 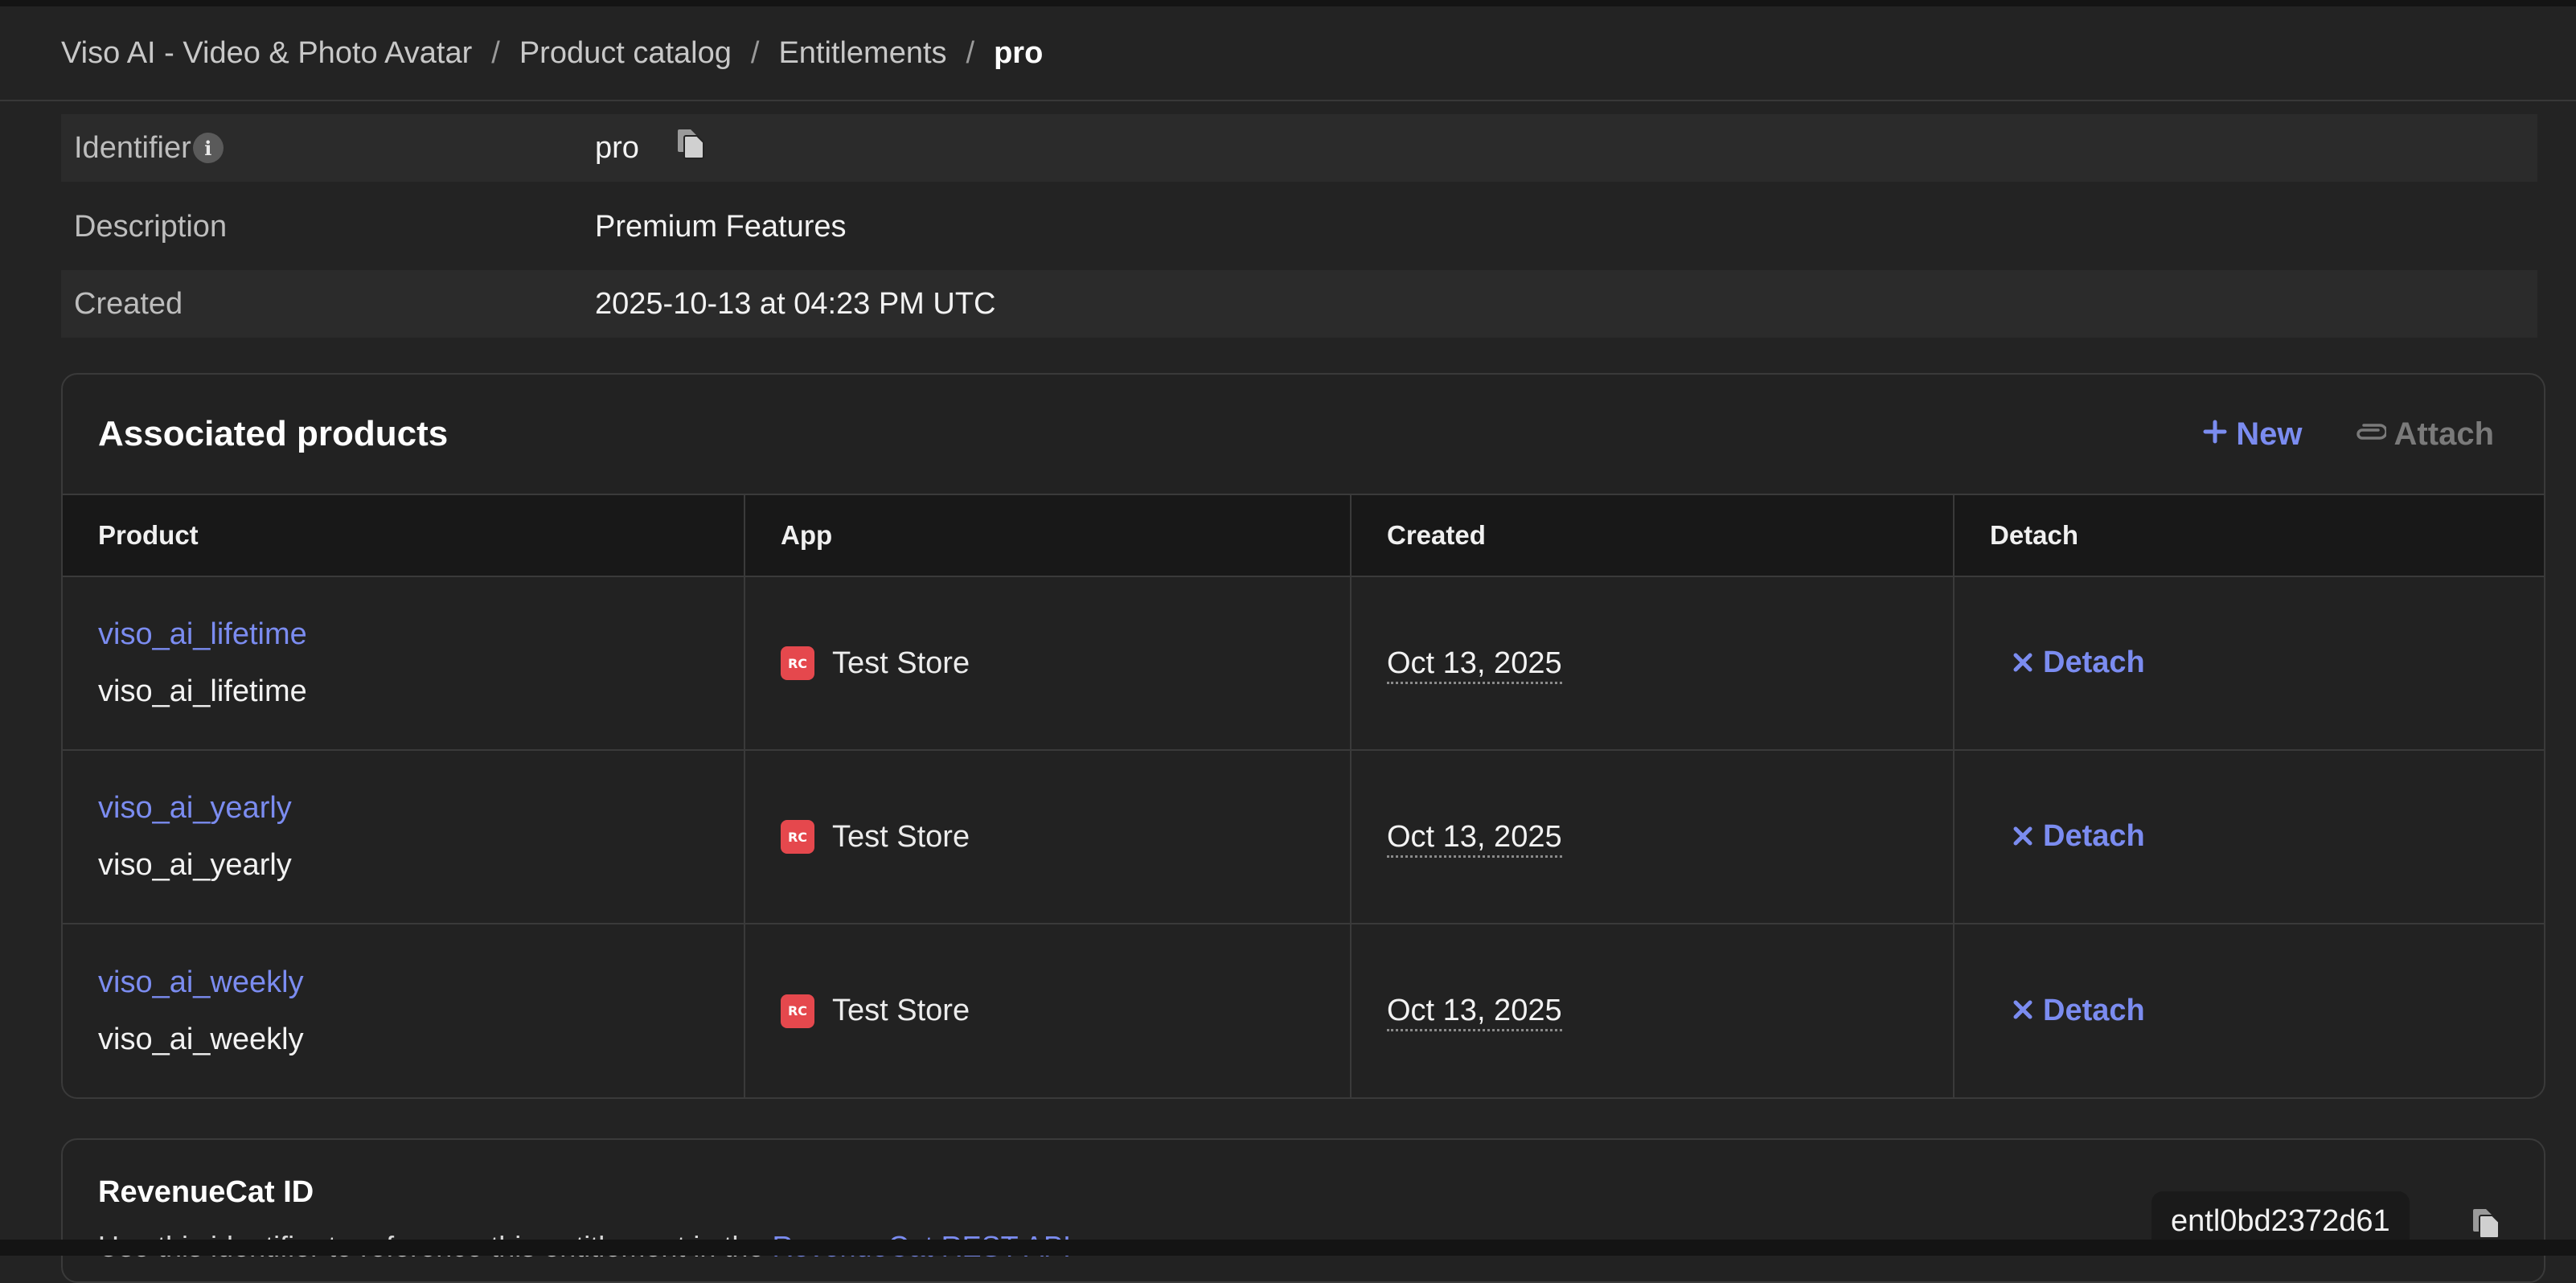 I want to click on product-cell: viso_ai_yearly viso_ai_yearly, so click(x=404, y=837).